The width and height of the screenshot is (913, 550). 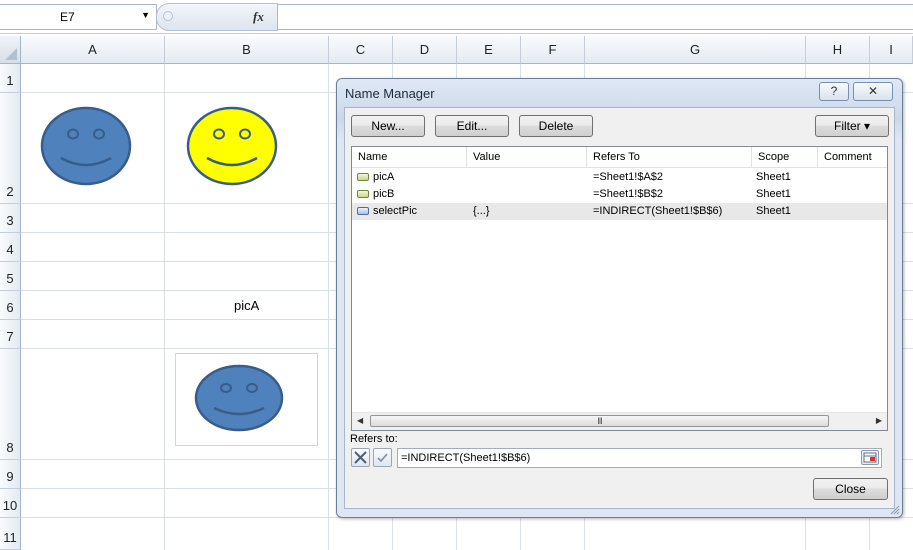 What do you see at coordinates (595, 17) in the screenshot?
I see `formula-input` at bounding box center [595, 17].